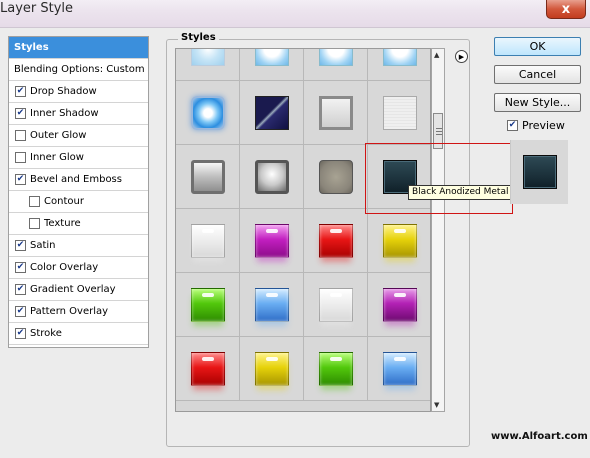  I want to click on checkbox-color-overlay: ✔, so click(20, 267).